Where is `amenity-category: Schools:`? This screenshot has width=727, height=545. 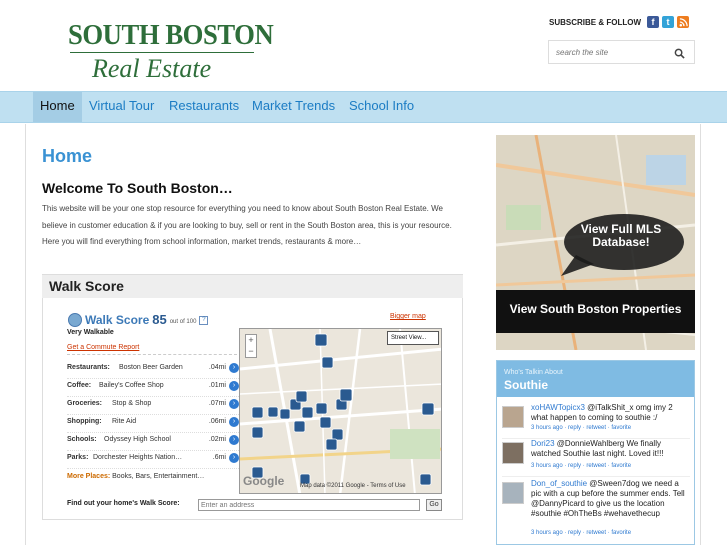
amenity-category: Schools: is located at coordinates (82, 439).